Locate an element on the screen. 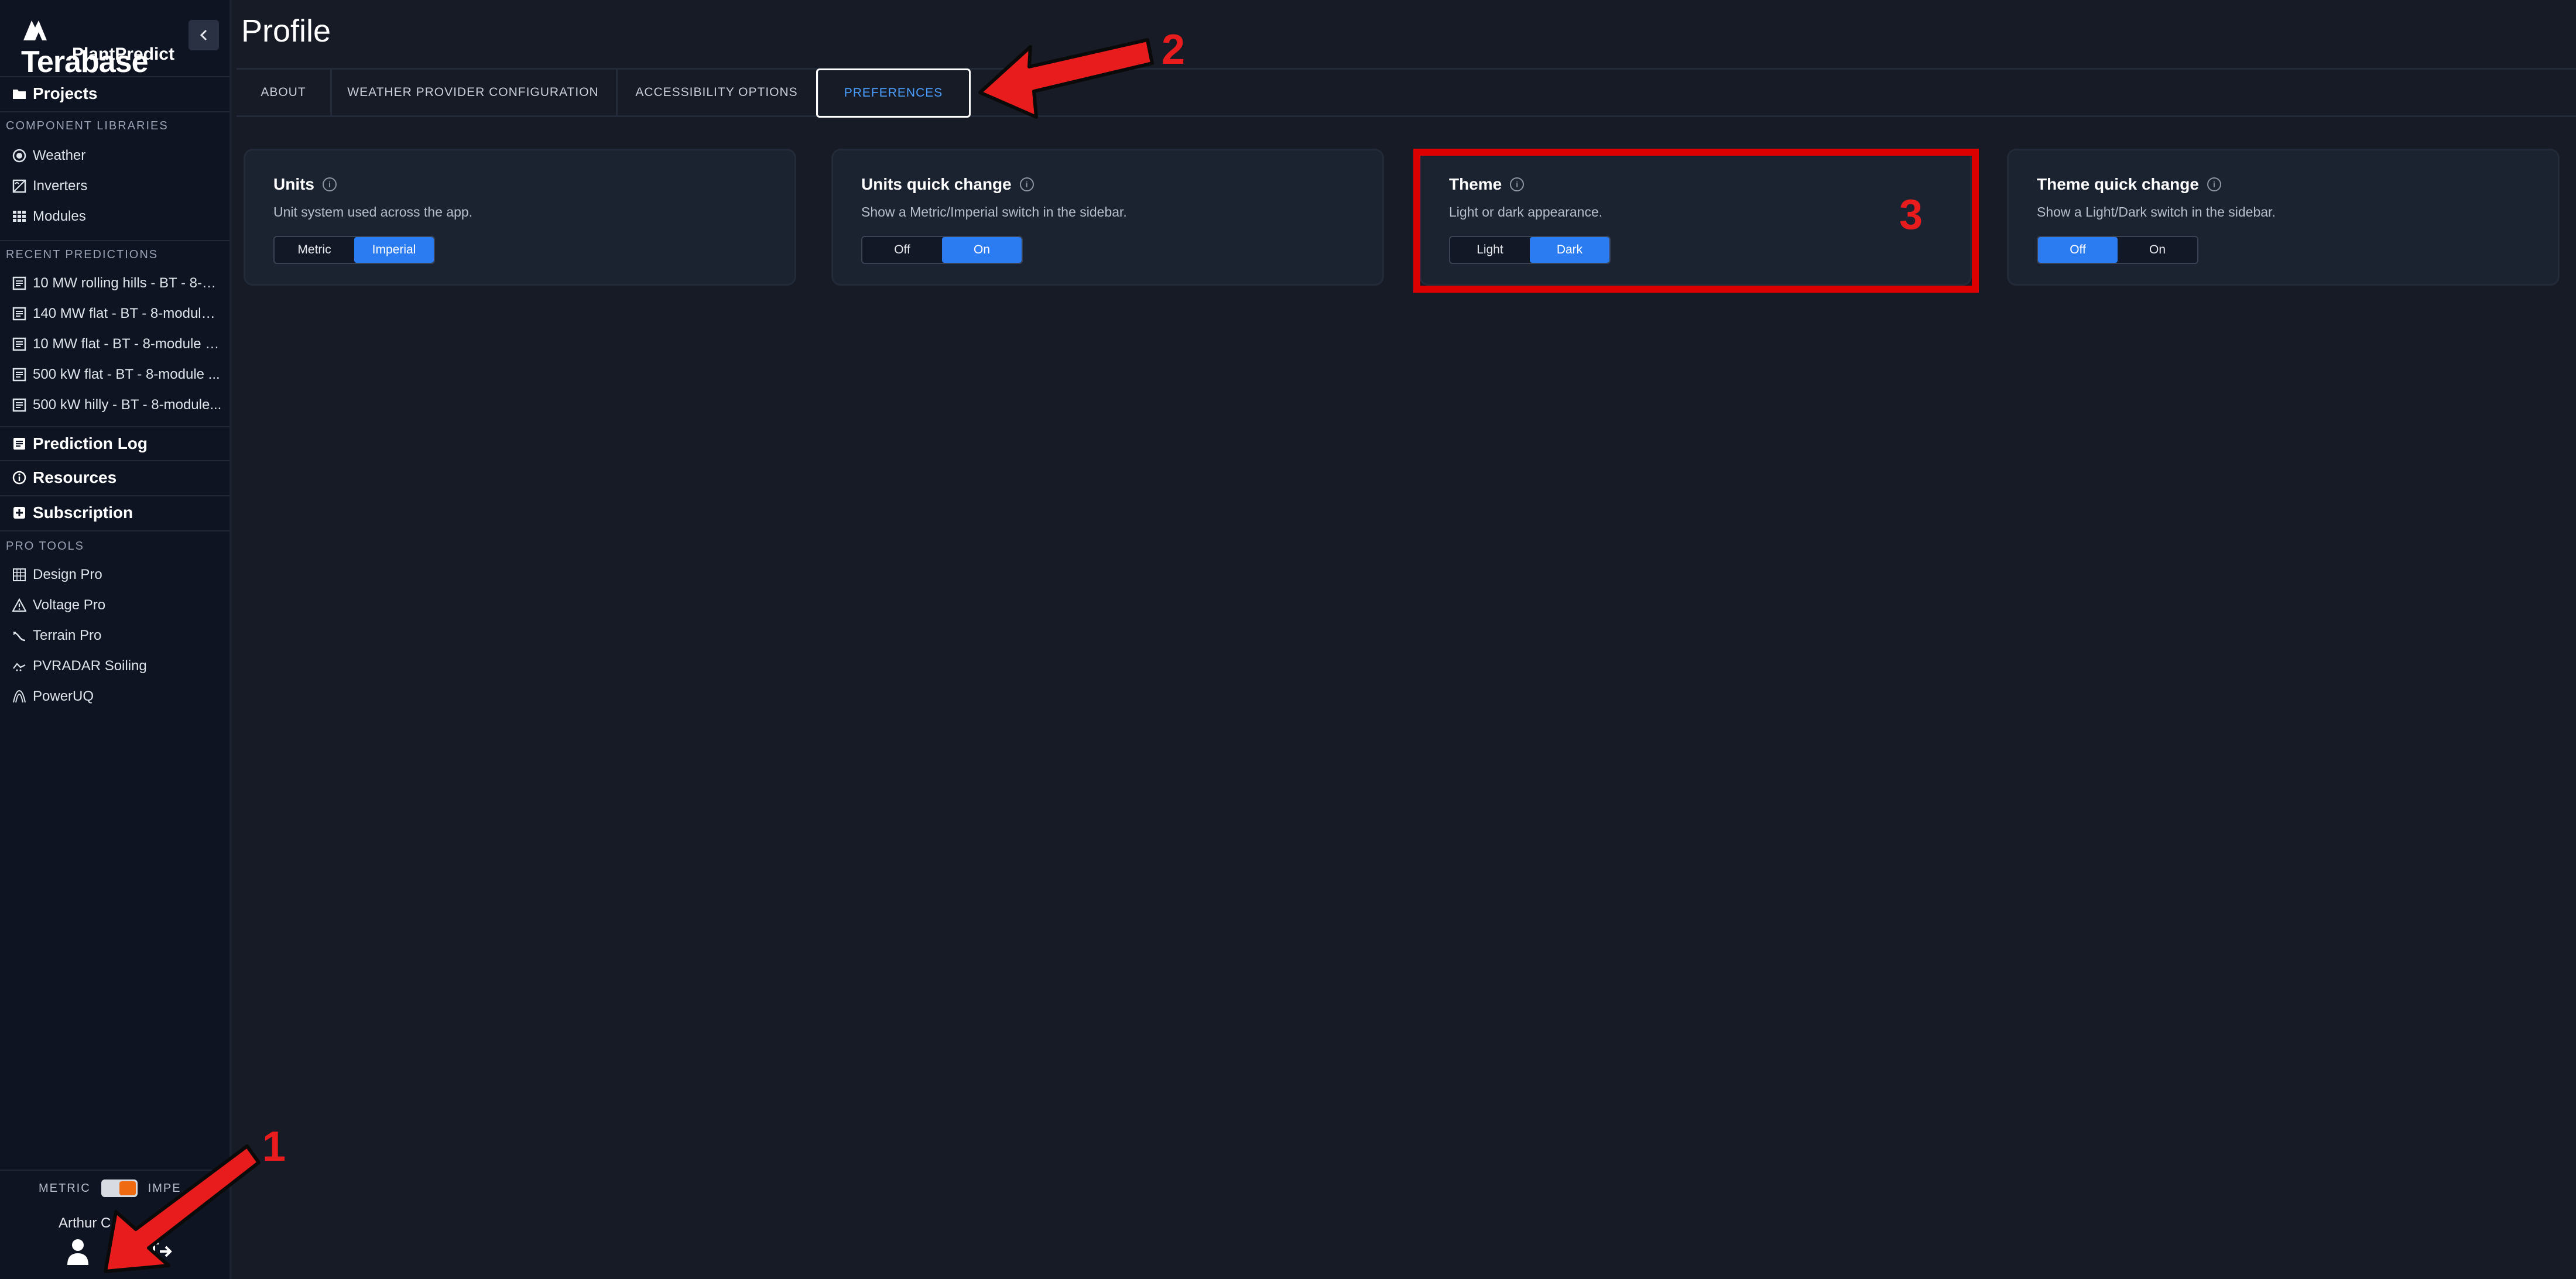 This screenshot has width=2576, height=1279. soiling-icon is located at coordinates (19, 666).